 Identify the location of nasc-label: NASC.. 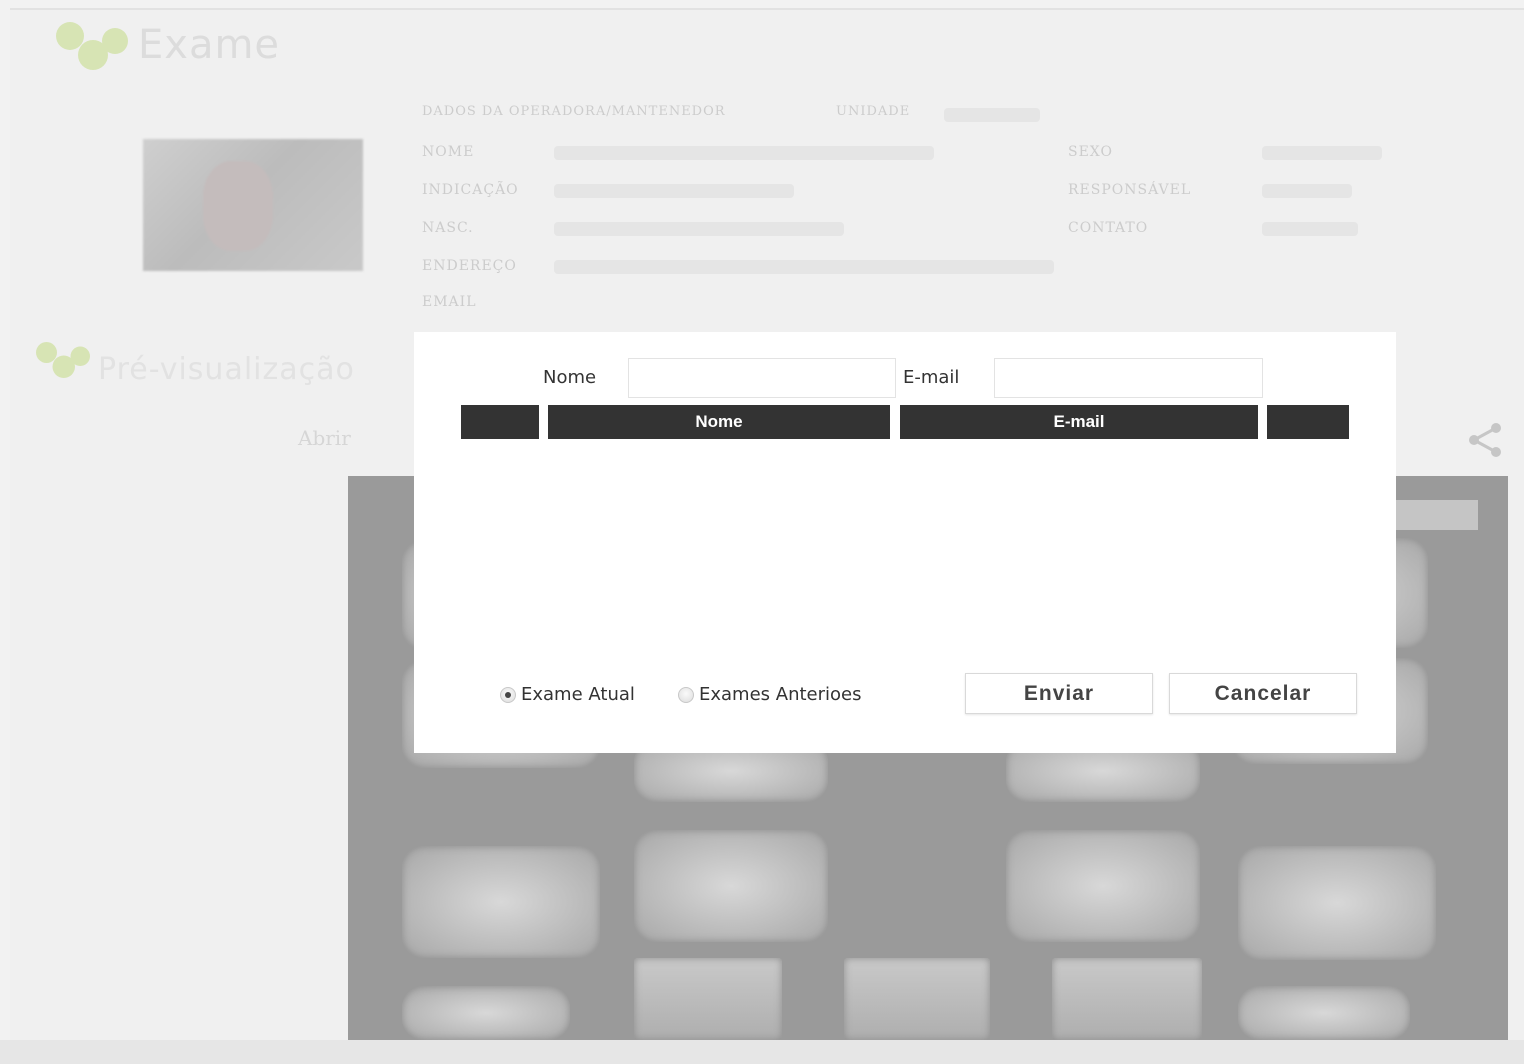
(448, 228).